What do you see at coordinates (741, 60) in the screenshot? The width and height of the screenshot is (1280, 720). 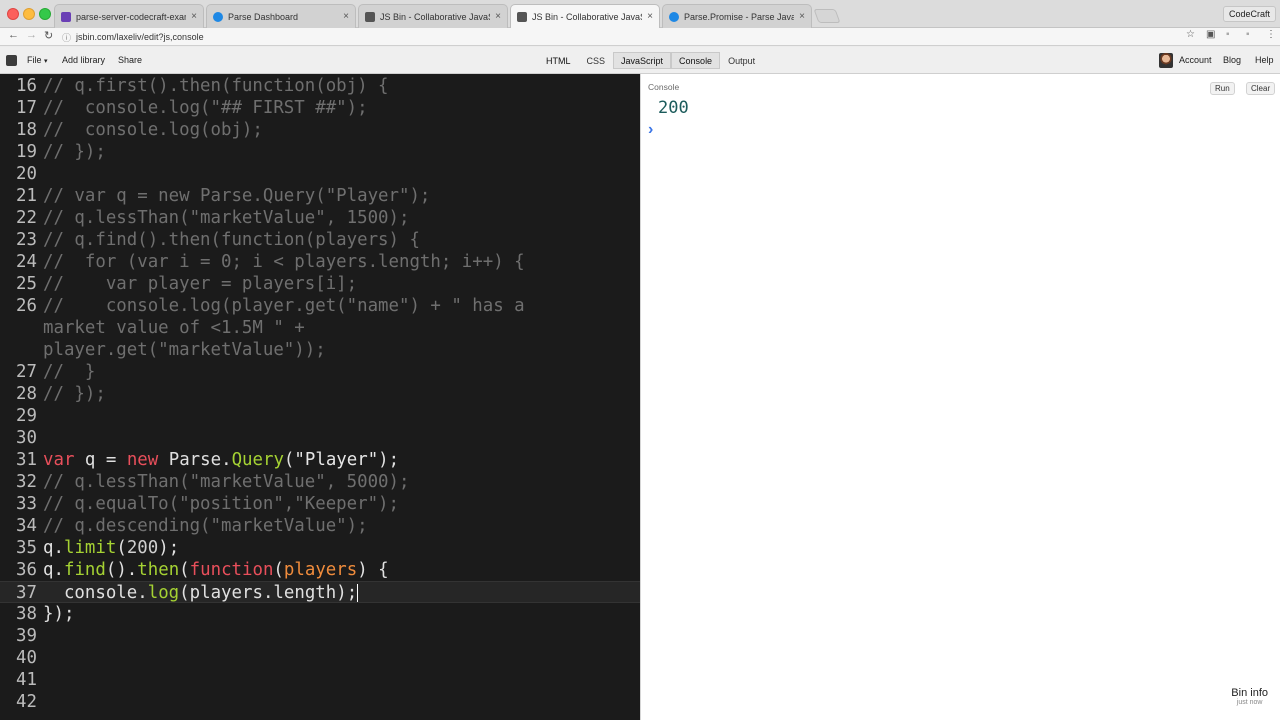 I see `panel-toggle-output: Output` at bounding box center [741, 60].